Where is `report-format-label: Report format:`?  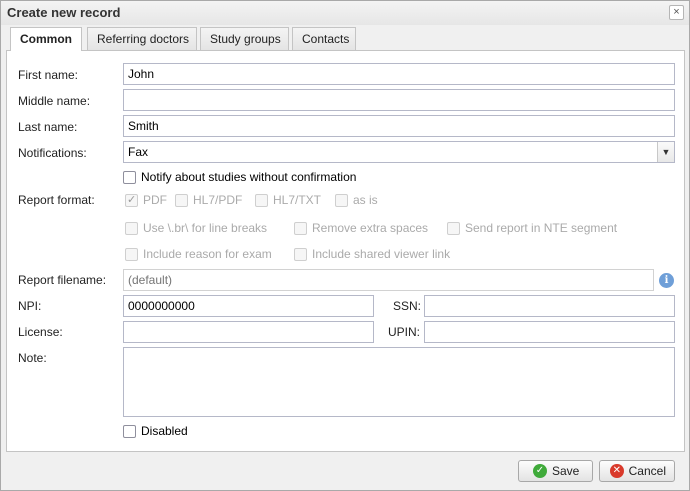
report-format-label: Report format: is located at coordinates (56, 200).